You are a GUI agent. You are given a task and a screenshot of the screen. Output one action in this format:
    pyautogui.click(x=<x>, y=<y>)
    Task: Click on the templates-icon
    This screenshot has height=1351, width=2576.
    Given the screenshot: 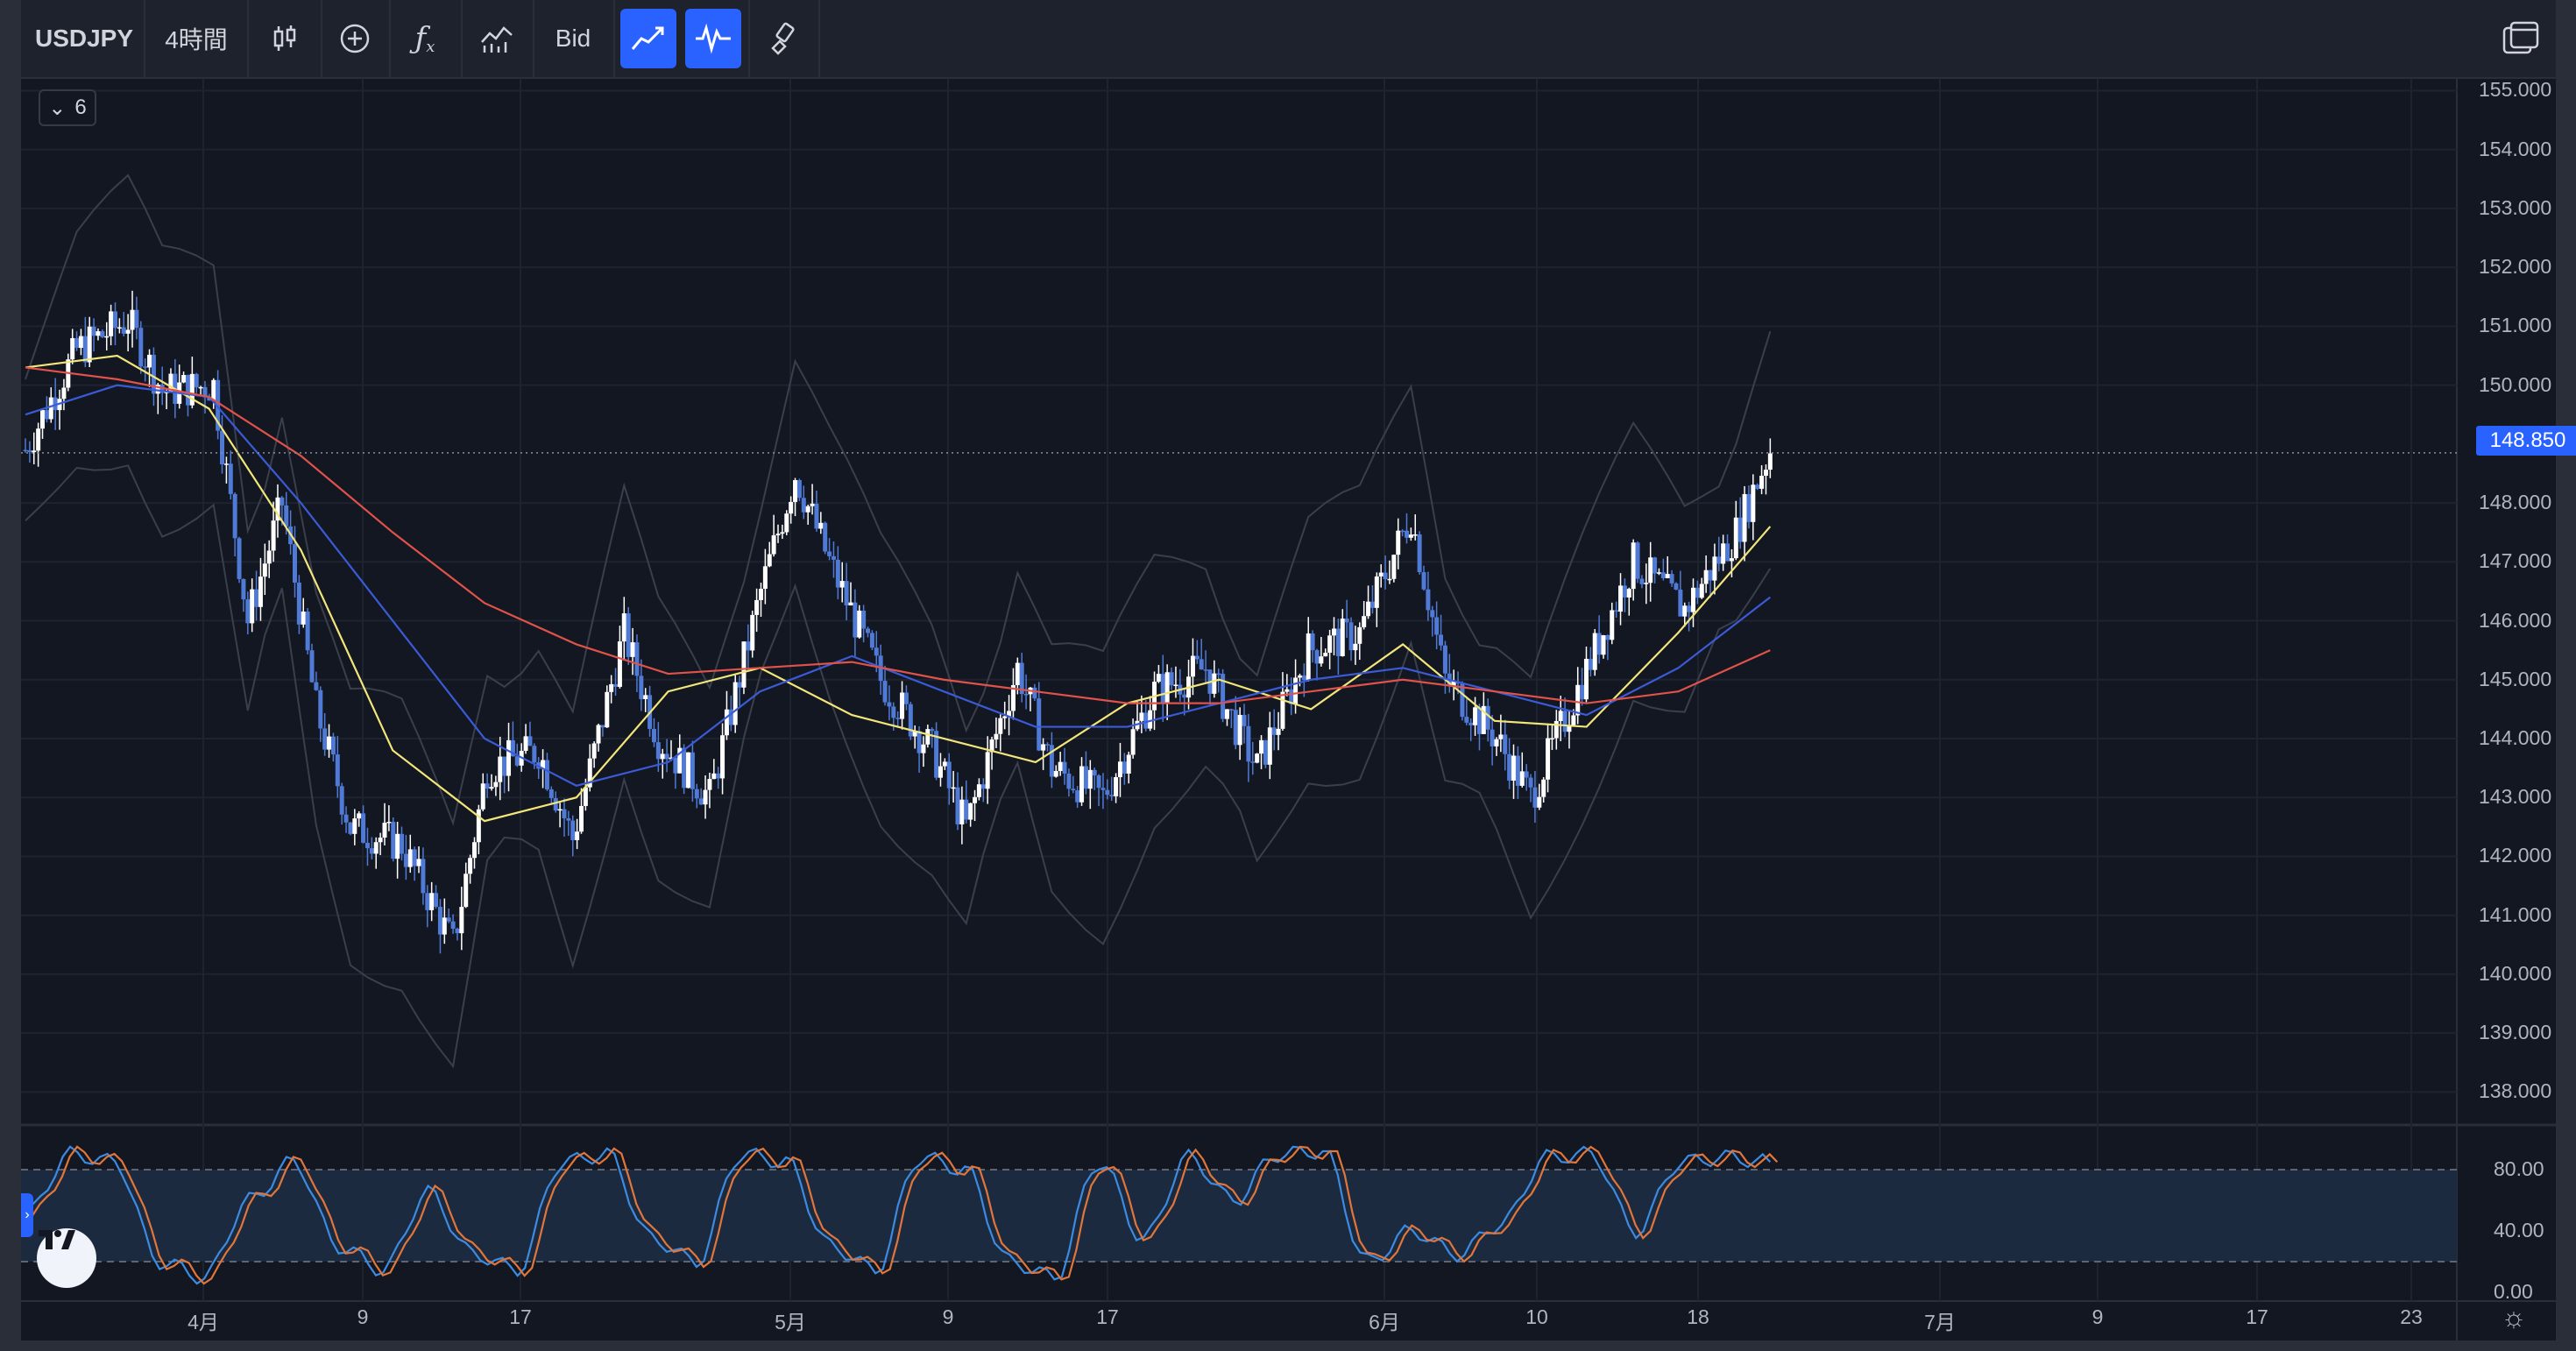 What is the action you would take?
    pyautogui.click(x=497, y=38)
    